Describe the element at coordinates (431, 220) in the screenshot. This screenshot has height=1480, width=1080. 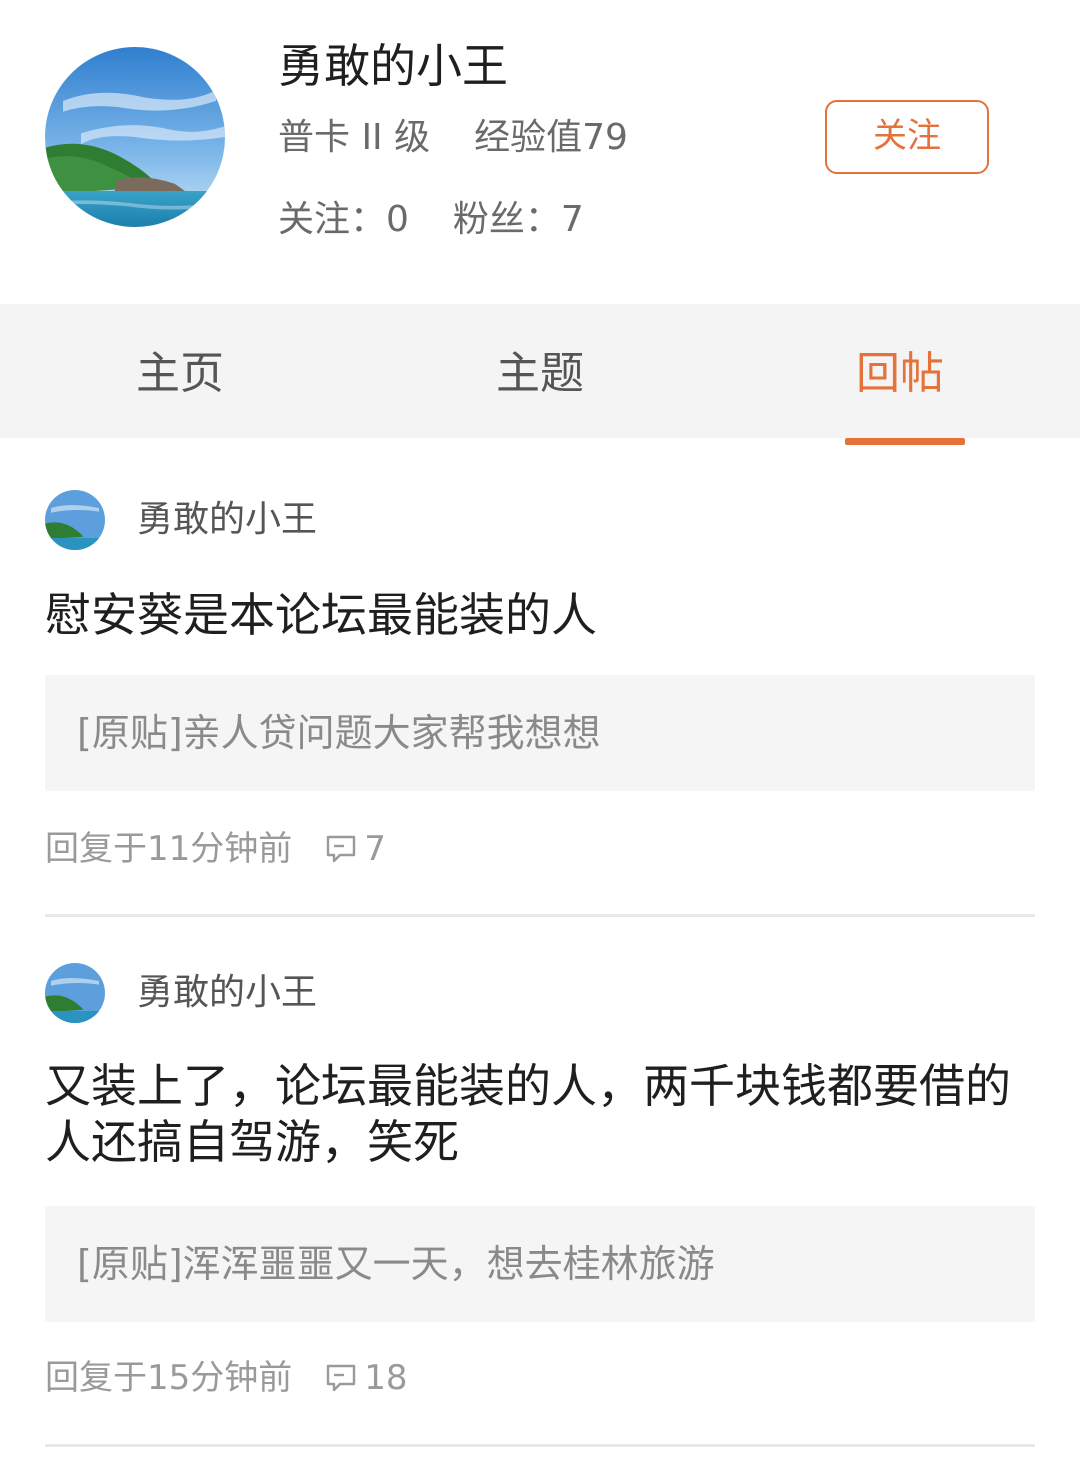
I see `profile-stats: 关注：0 粉丝：7` at that location.